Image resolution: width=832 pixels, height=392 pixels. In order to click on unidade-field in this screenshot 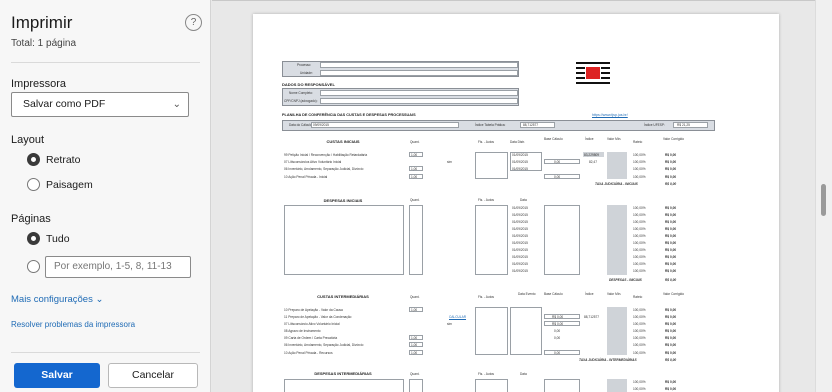, I will do `click(419, 73)`.